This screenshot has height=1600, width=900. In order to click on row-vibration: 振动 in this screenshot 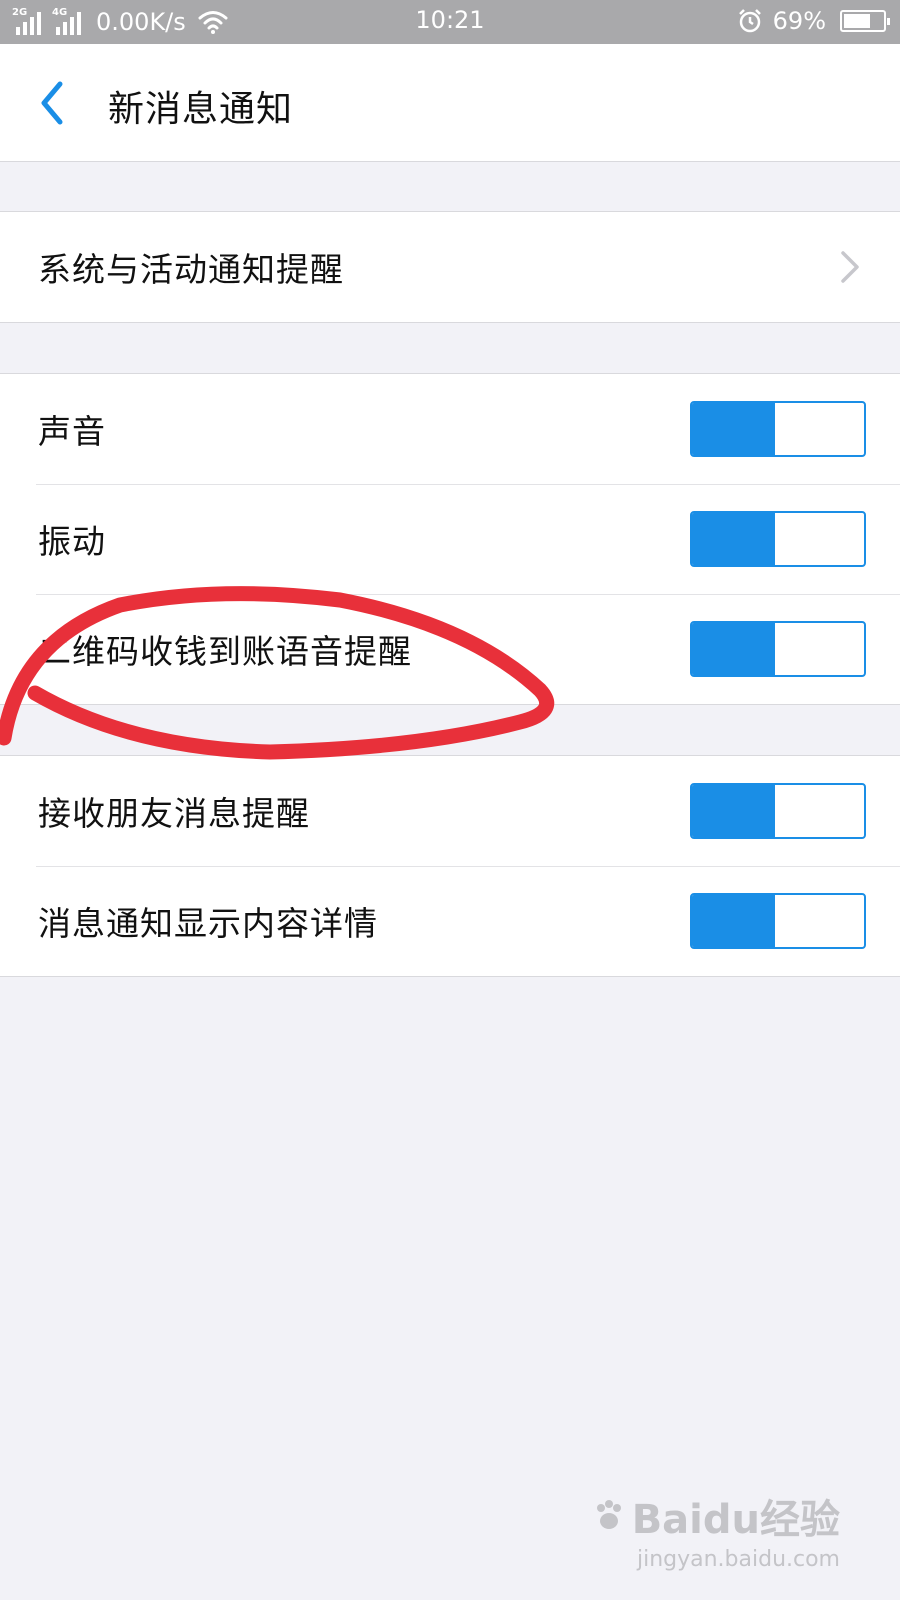, I will do `click(450, 539)`.